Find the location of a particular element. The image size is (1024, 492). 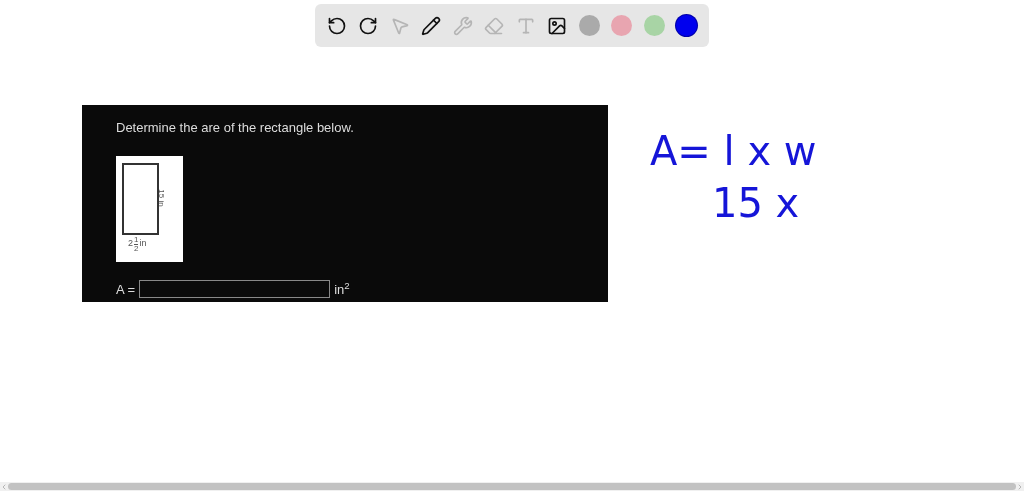

undo-icon is located at coordinates (337, 25).